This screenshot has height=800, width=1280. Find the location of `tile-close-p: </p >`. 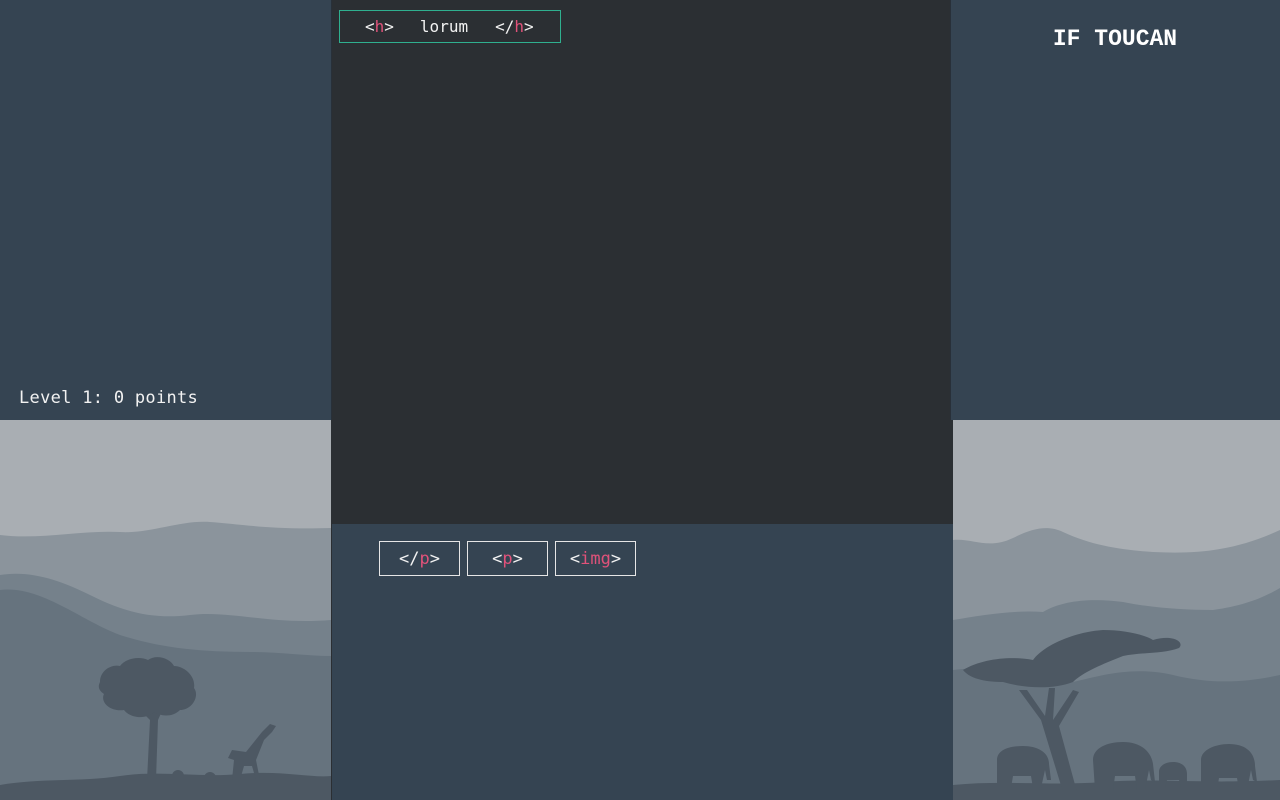

tile-close-p: </p > is located at coordinates (419, 558).